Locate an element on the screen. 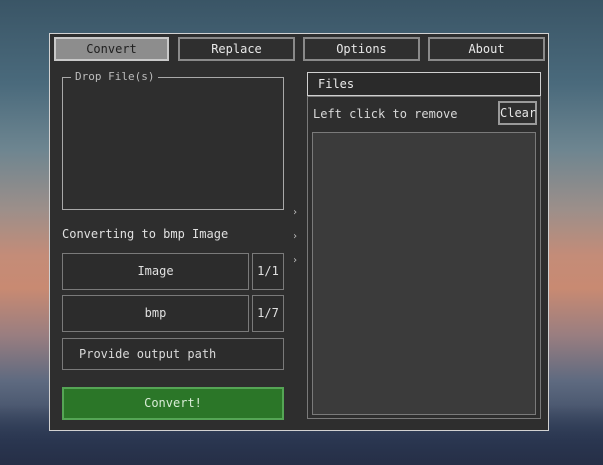  output-type-selector: Image is located at coordinates (155, 271).